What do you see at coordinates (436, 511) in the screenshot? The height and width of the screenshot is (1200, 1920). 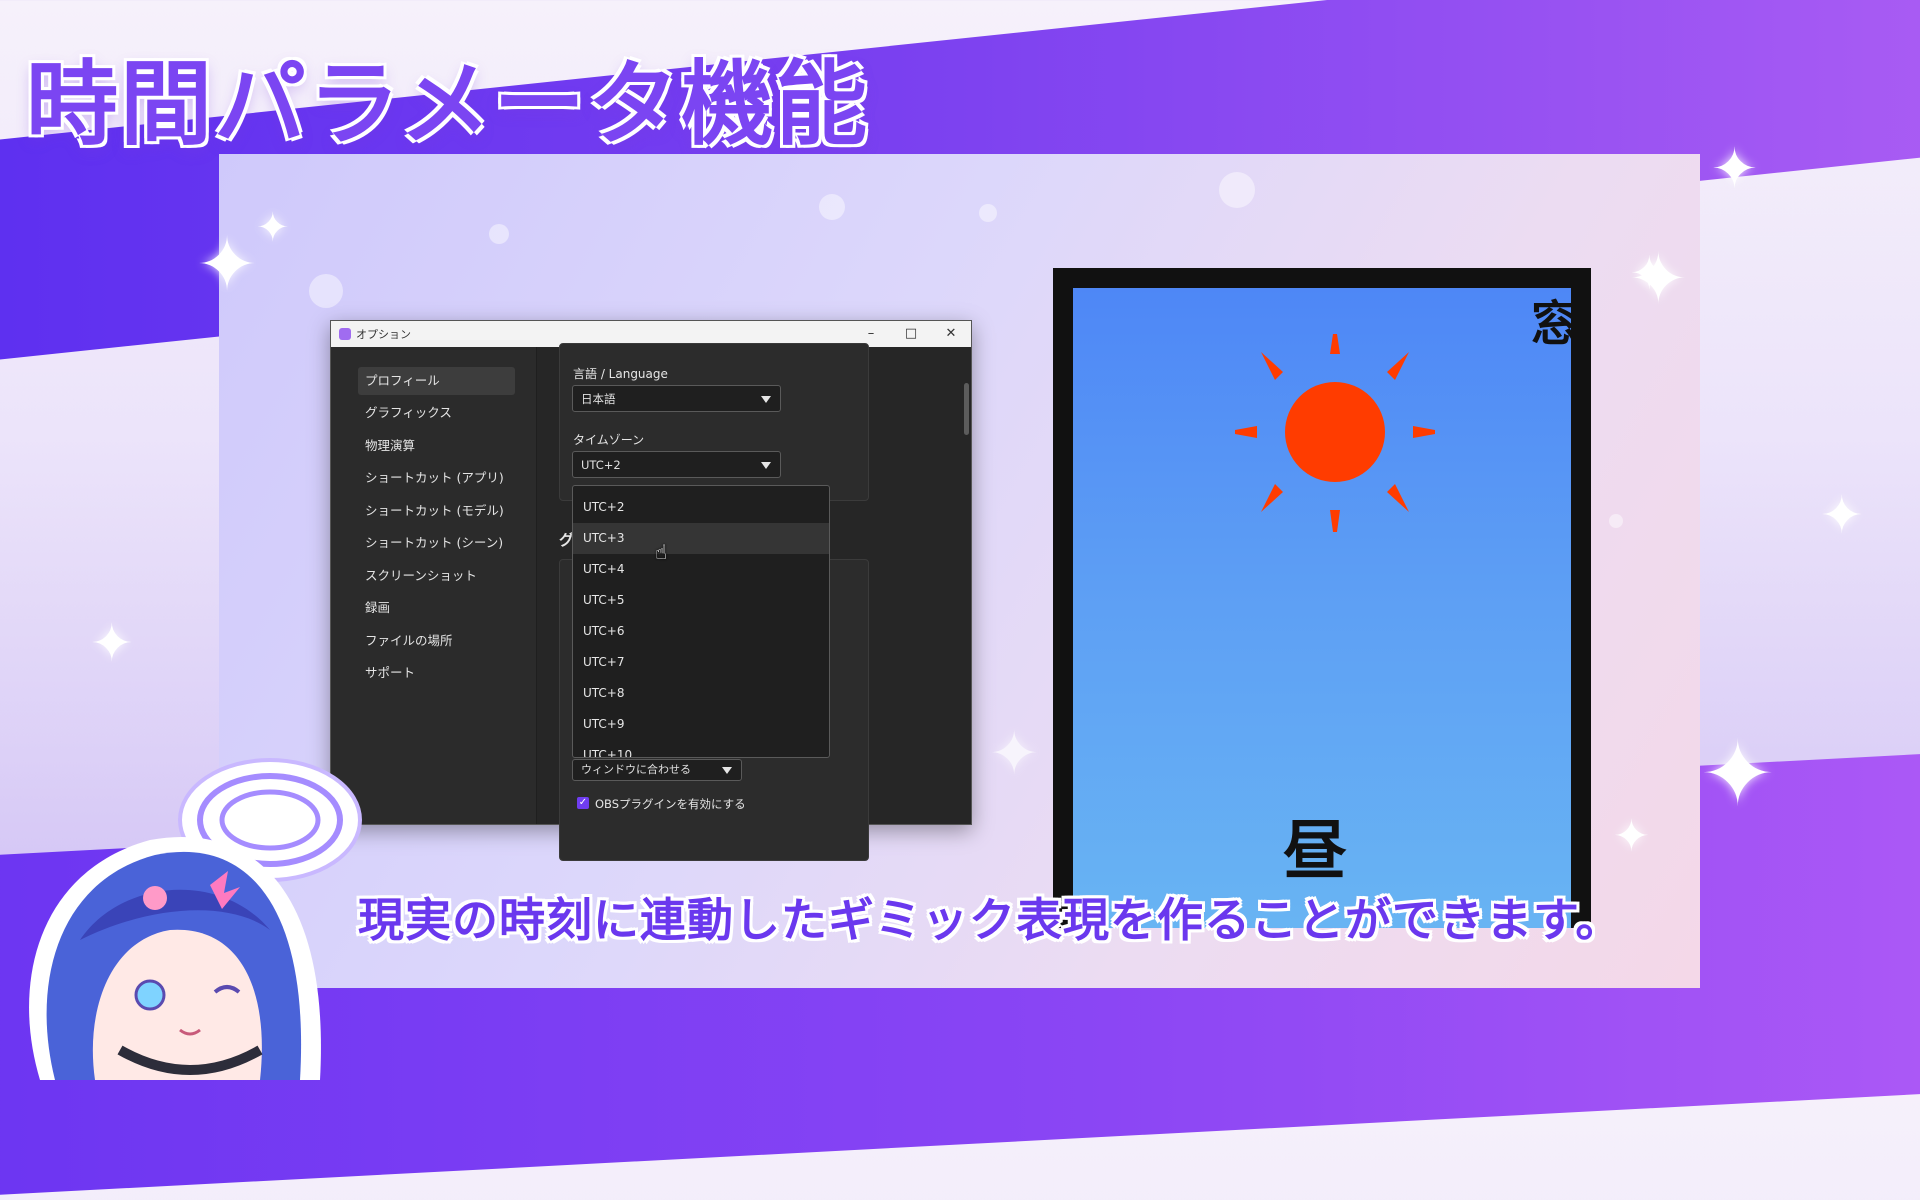 I see `sidebar-item-shortcut-model: ショートカット (モデル)` at bounding box center [436, 511].